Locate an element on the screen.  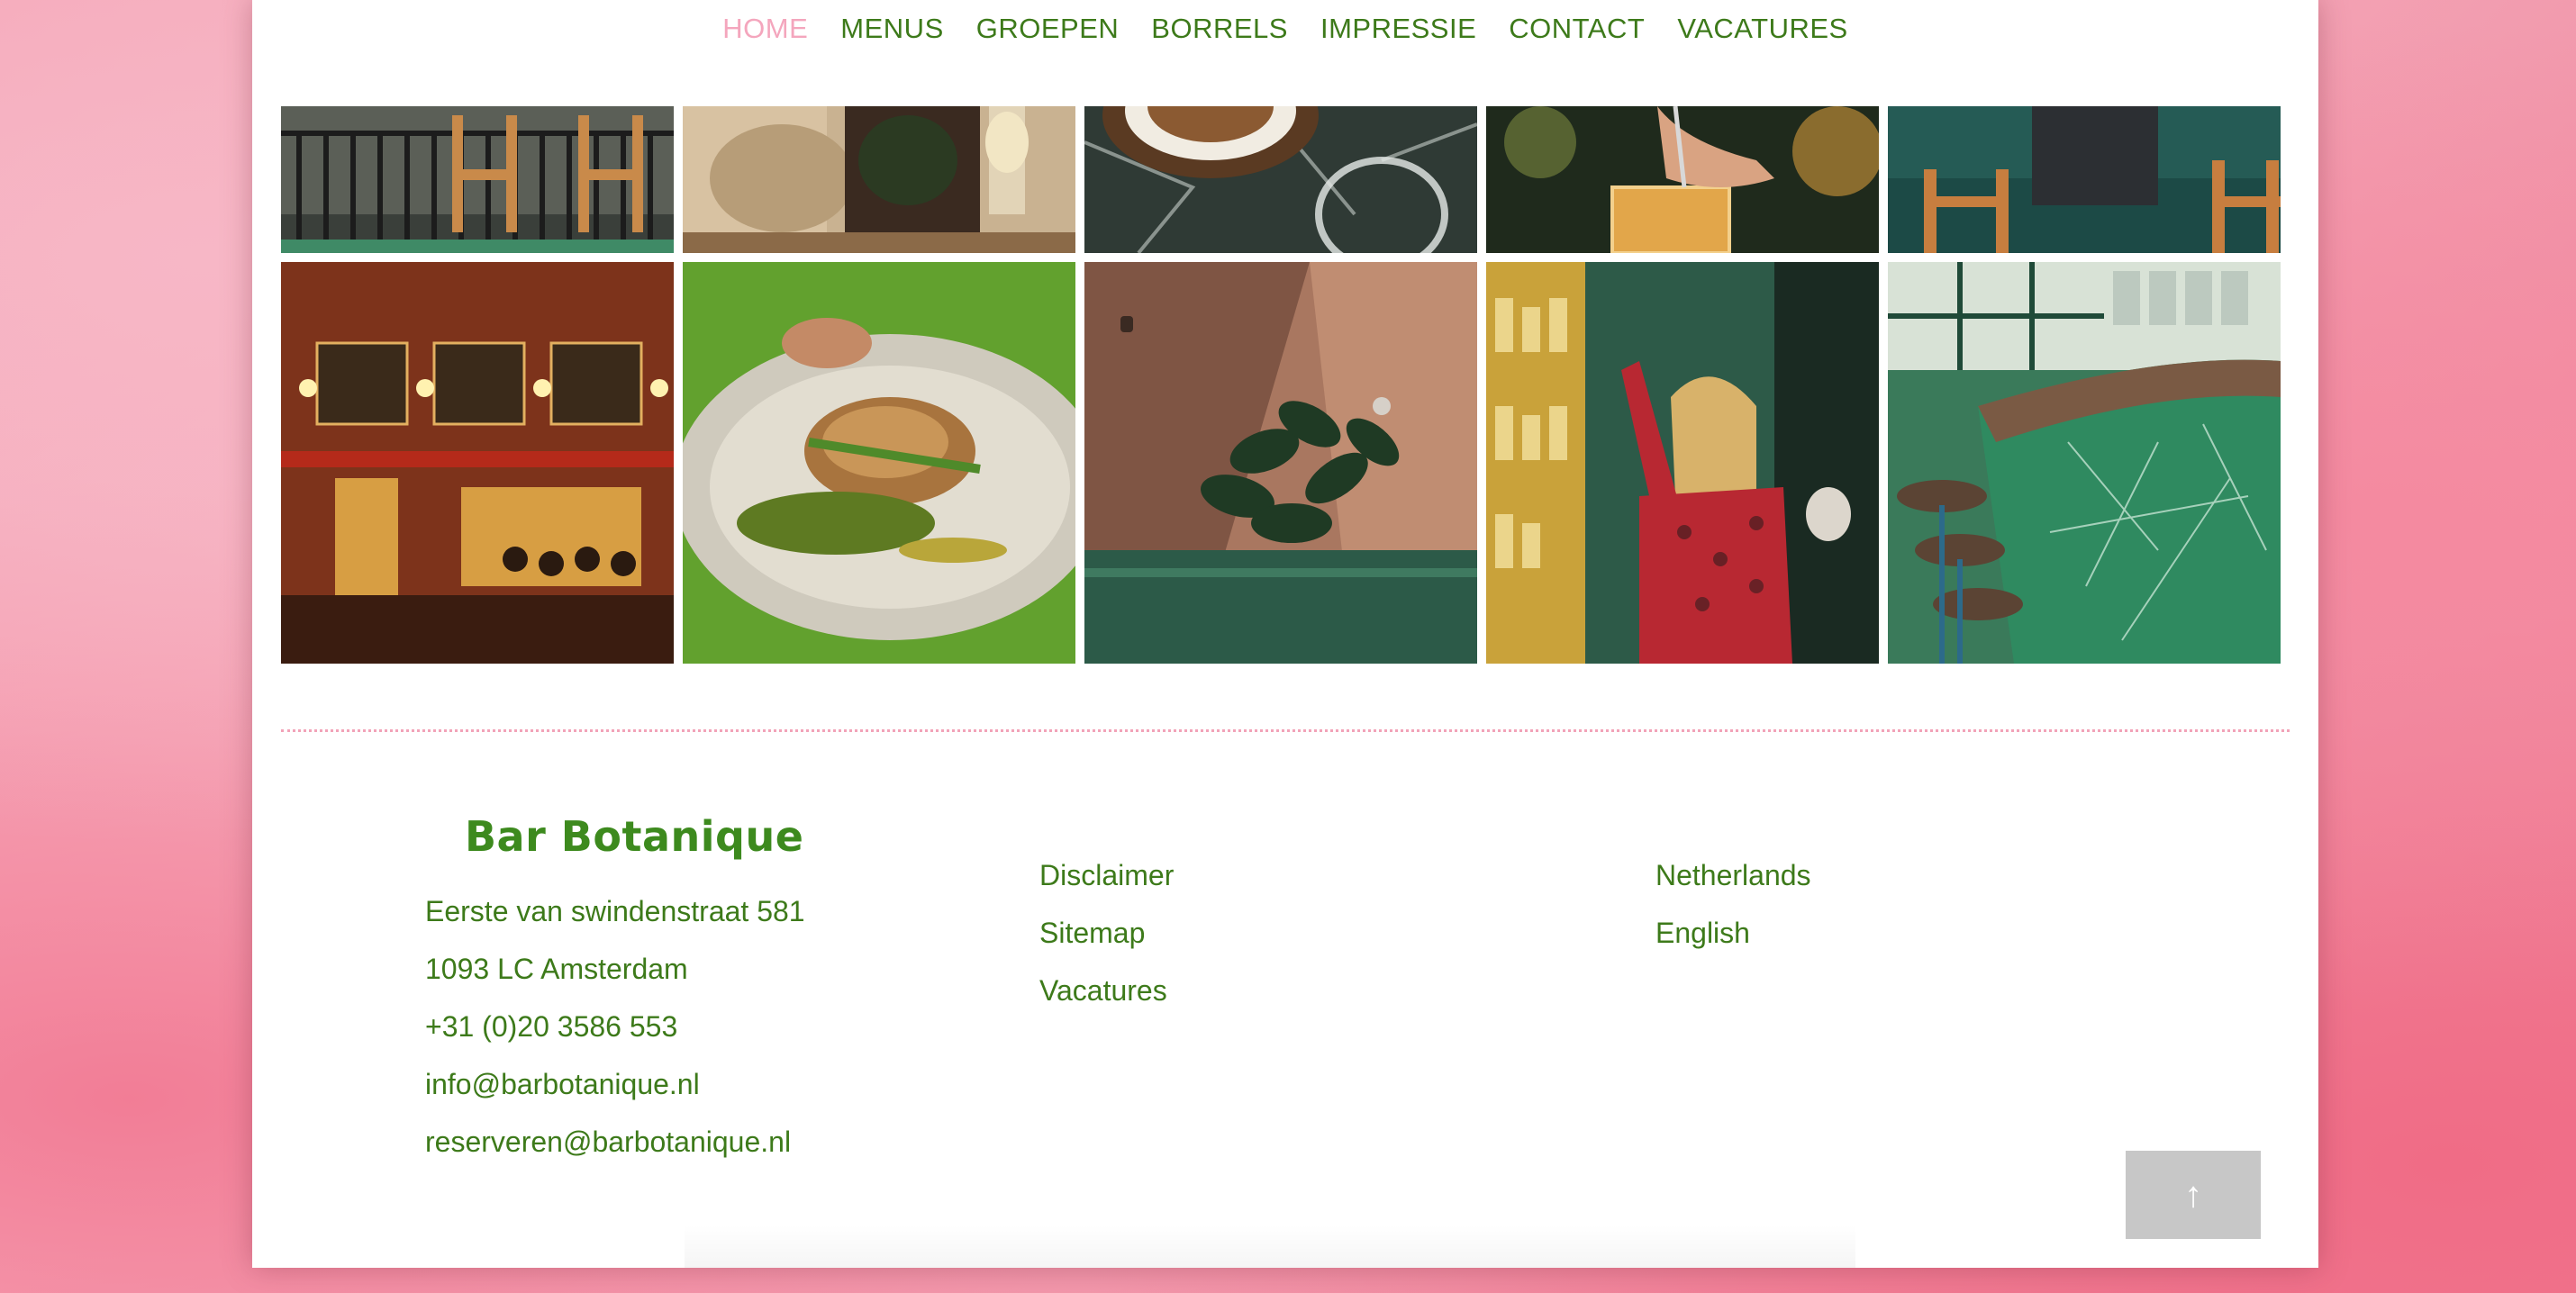
nav-impressie: IMPRESSIE is located at coordinates (1398, 29).